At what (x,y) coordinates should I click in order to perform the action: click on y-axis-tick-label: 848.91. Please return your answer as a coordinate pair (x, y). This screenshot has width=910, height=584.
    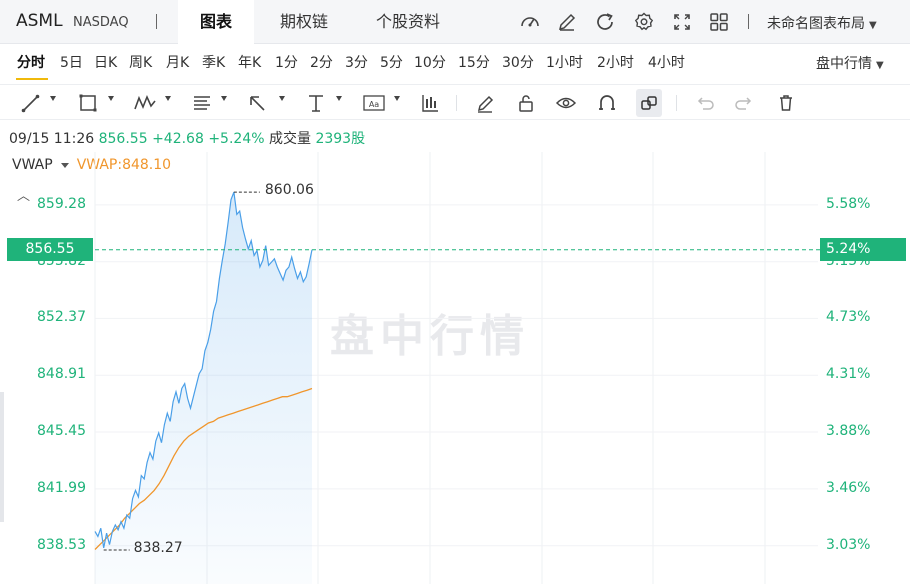
    Looking at the image, I should click on (61, 374).